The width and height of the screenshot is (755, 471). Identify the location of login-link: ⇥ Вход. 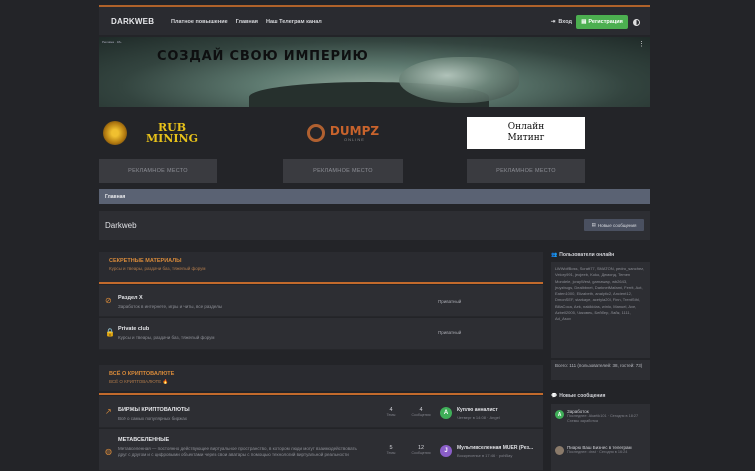
(561, 22).